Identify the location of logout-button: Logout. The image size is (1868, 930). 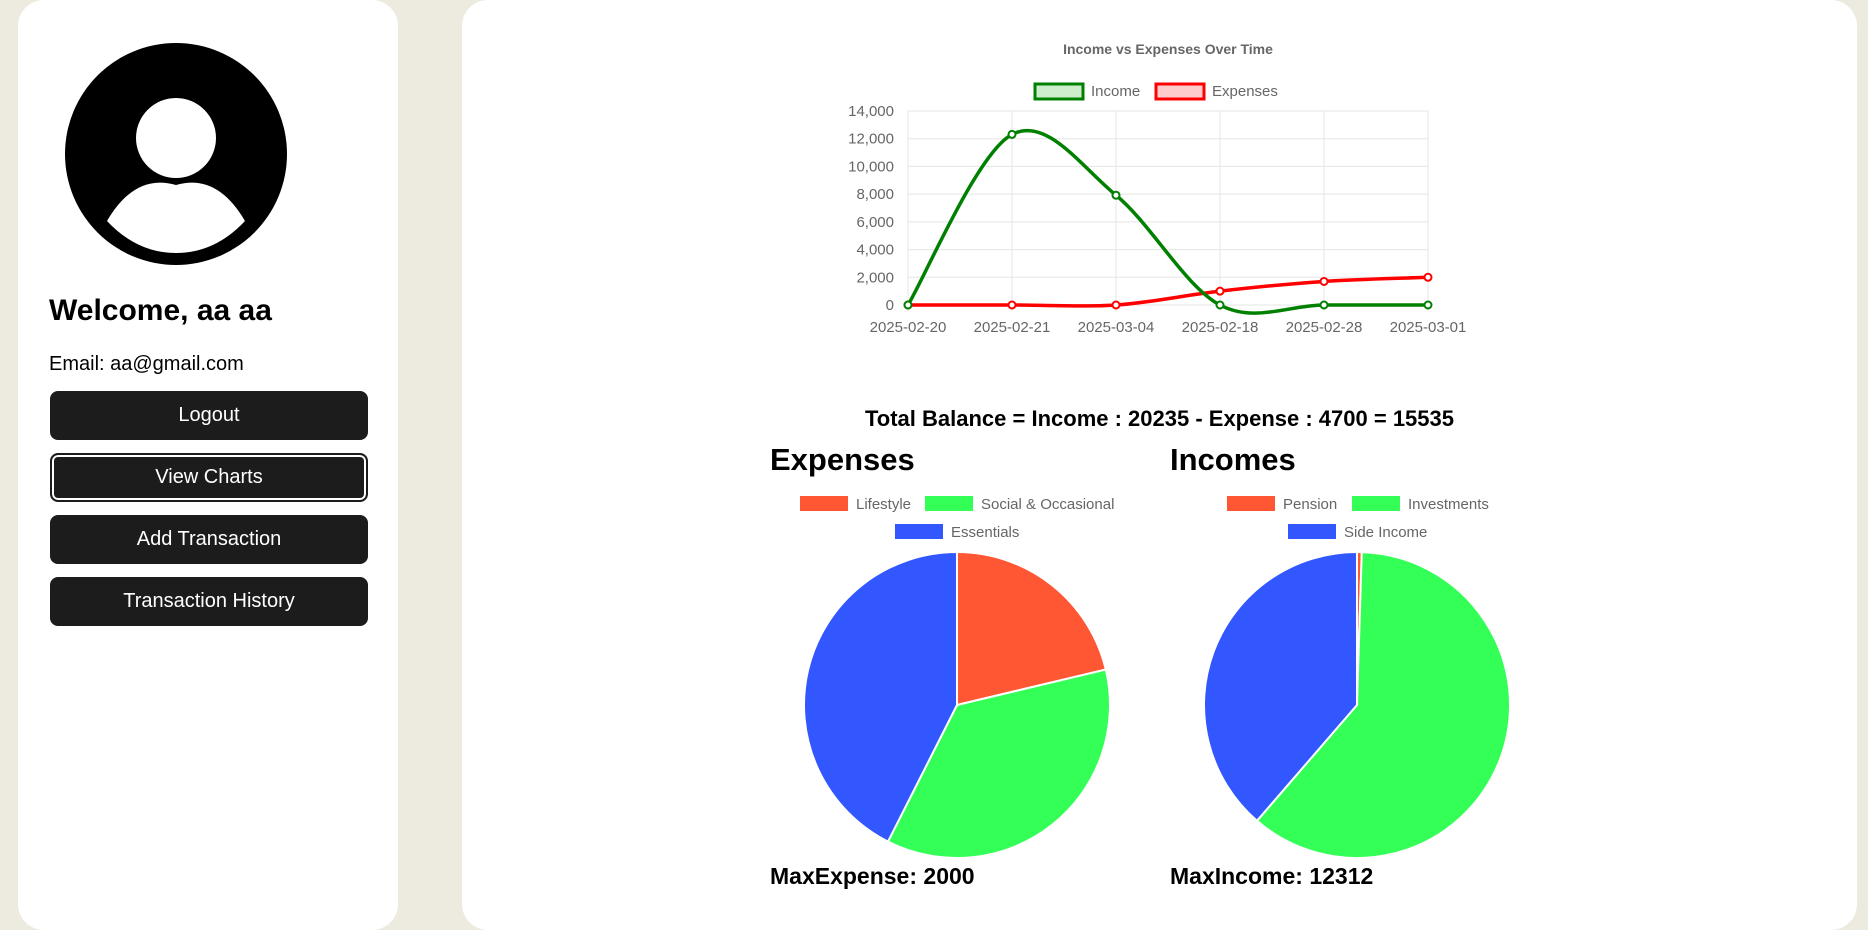
(209, 415).